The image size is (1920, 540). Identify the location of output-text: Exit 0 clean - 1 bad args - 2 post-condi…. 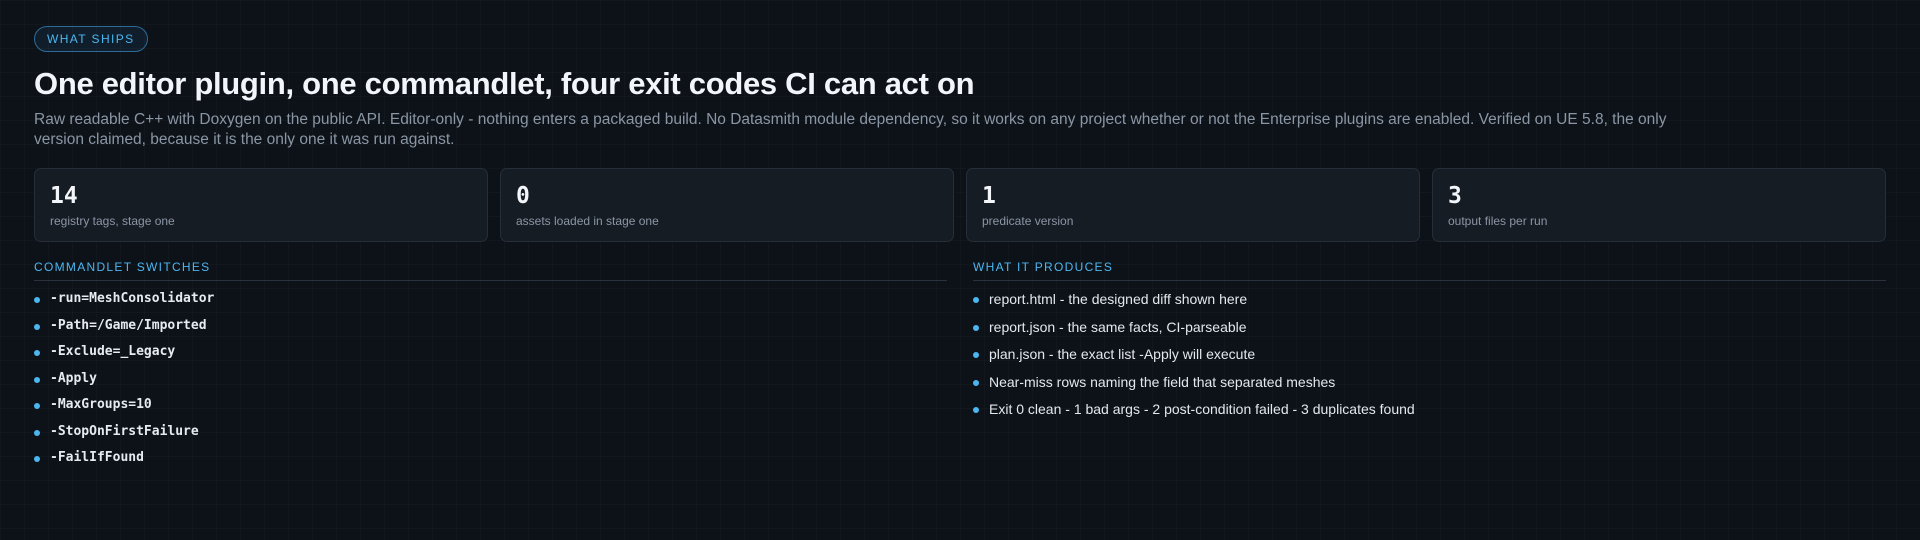
(1202, 409).